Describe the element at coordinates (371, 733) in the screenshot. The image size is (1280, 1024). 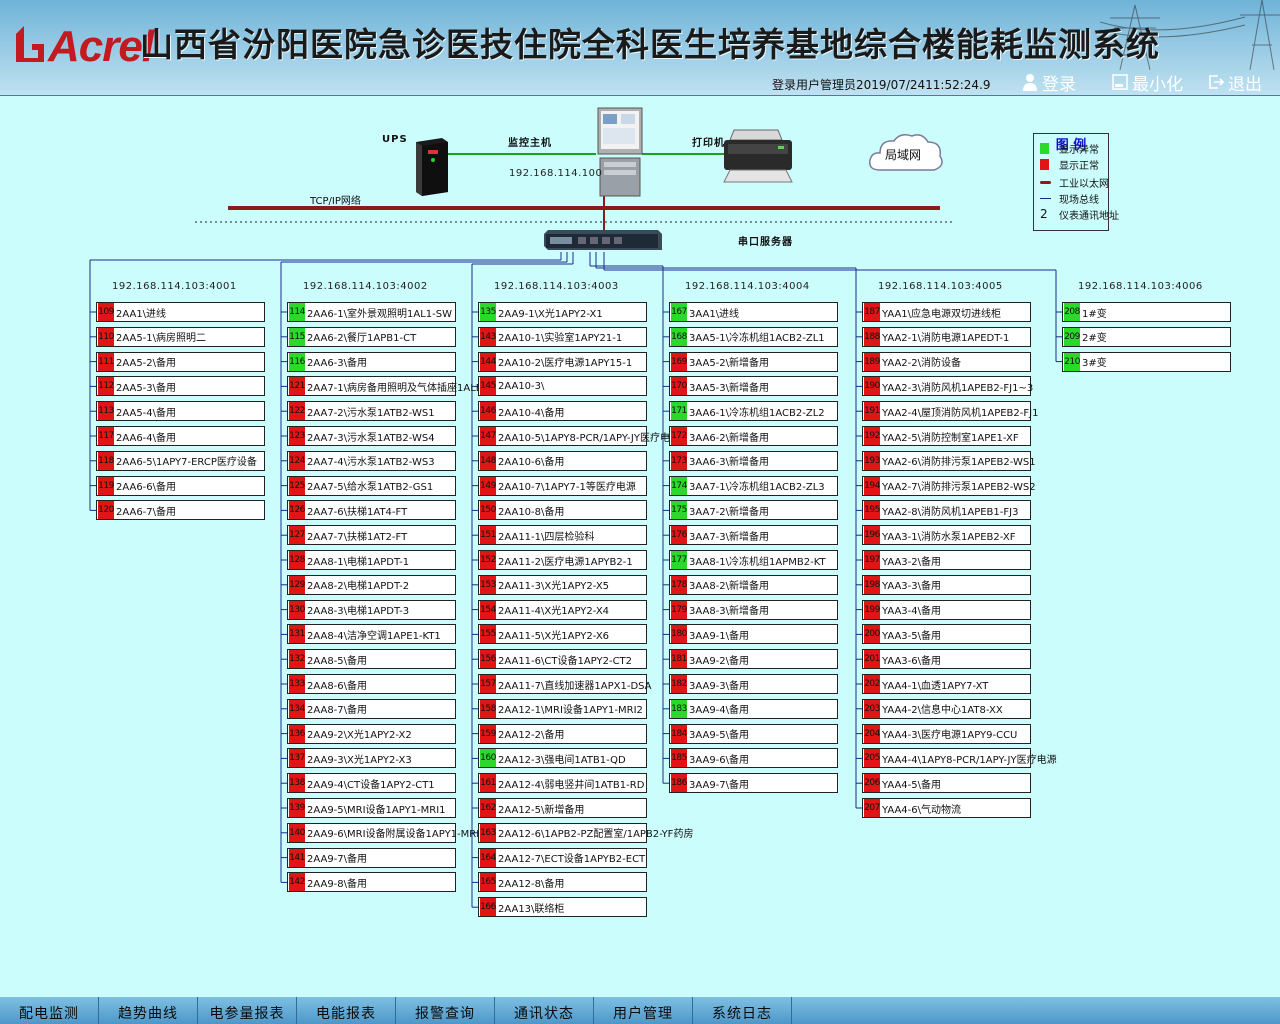
I see `device-row: 136 2AA9-2\X光1APY2-X2` at that location.